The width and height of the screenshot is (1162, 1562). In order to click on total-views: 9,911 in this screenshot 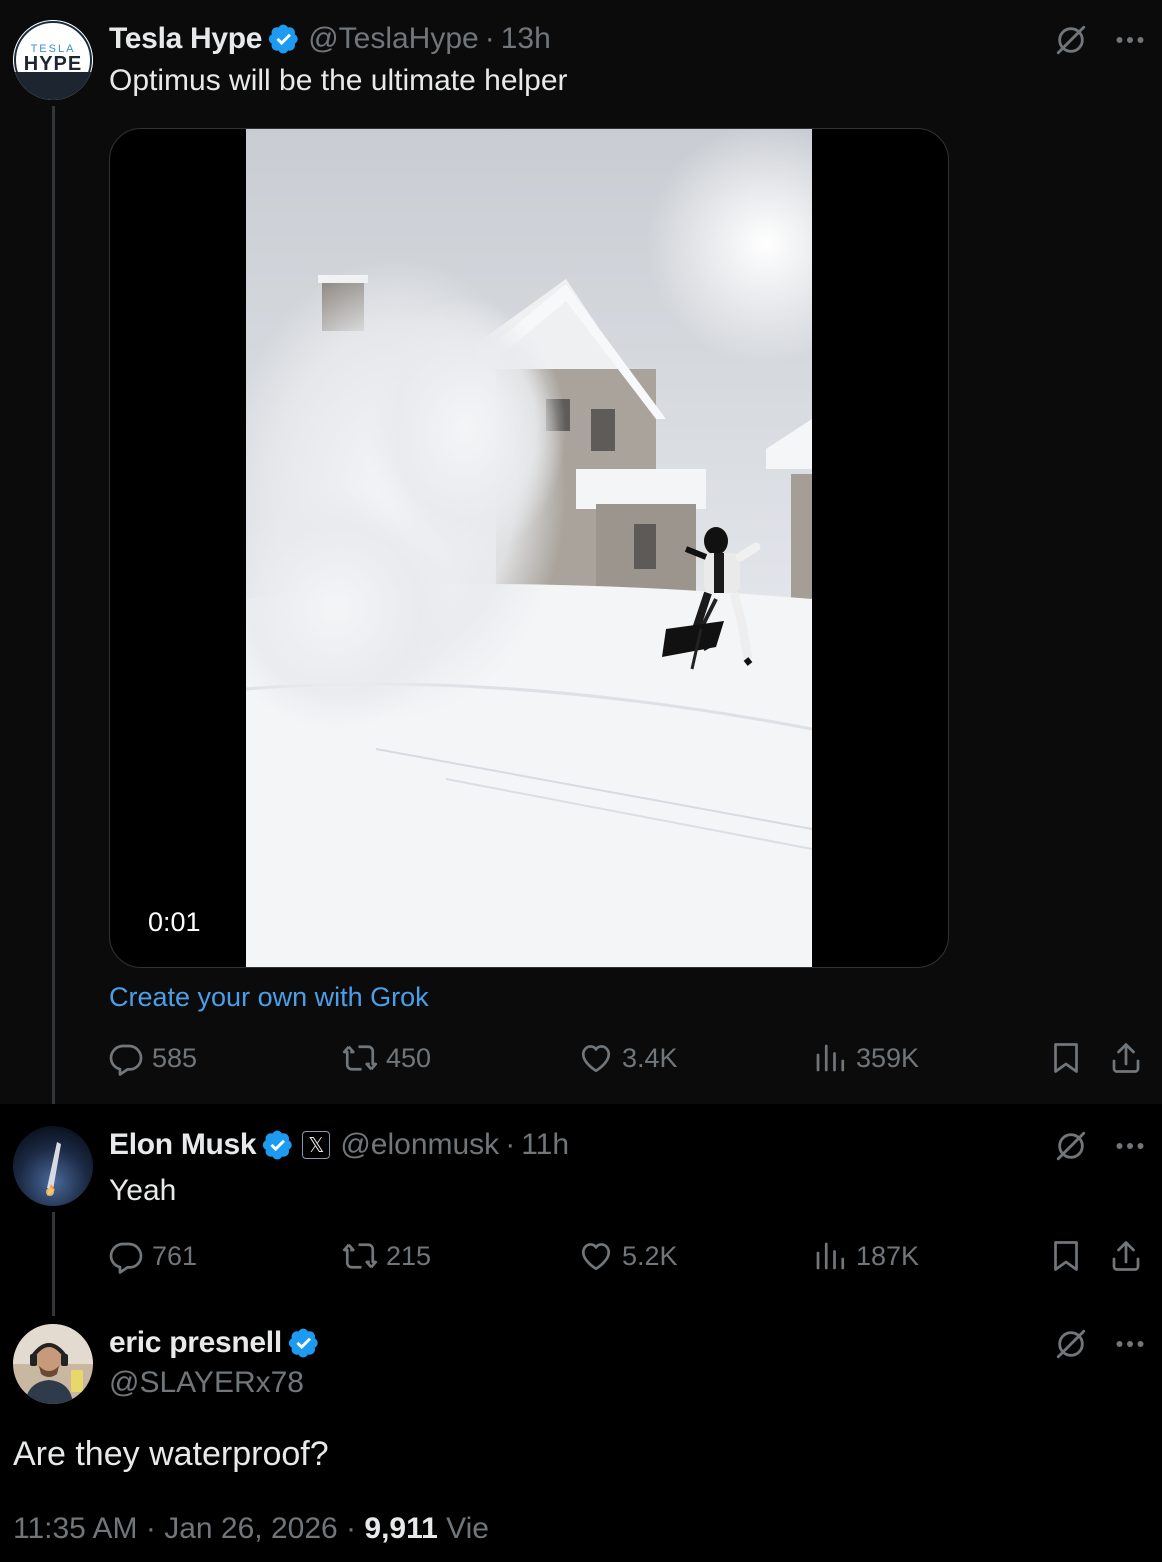, I will do `click(401, 1528)`.